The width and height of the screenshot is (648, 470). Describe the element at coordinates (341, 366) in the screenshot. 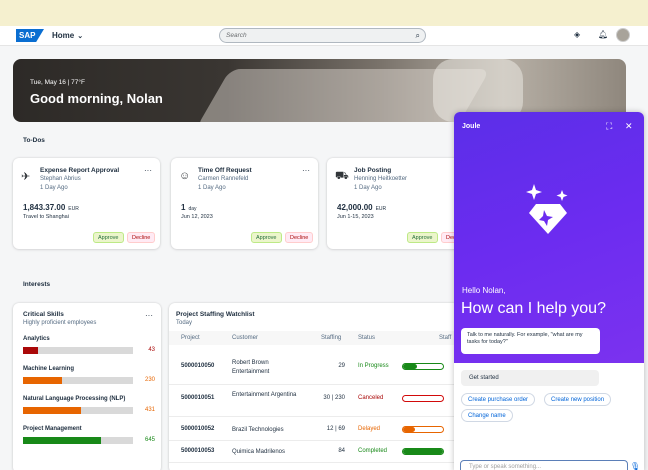

I see `staffing-value: 29` at that location.